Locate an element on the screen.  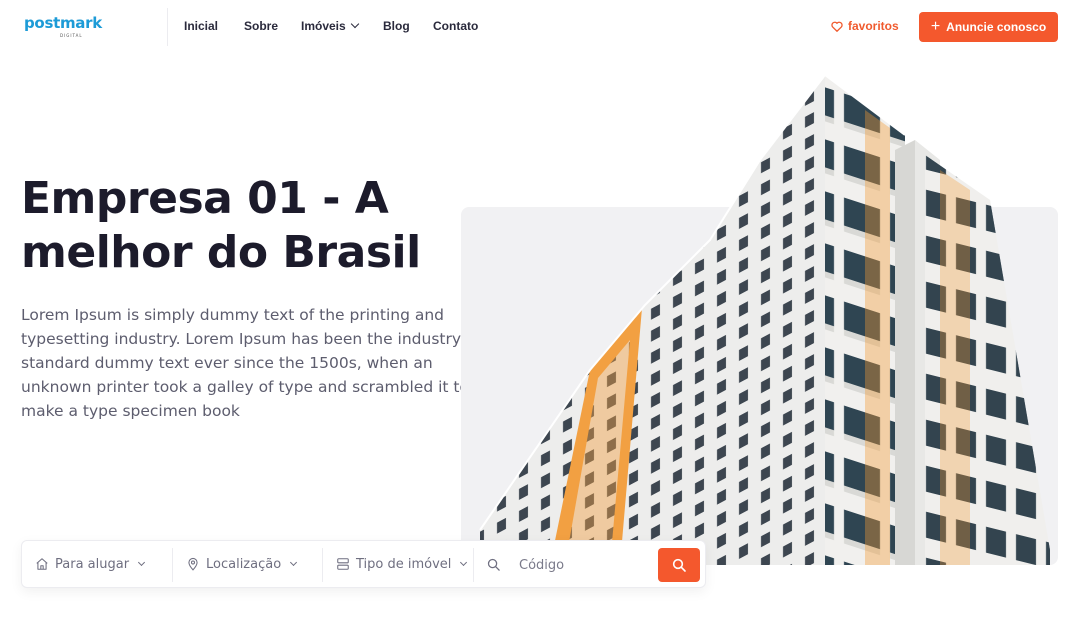
nav-item-blog: Blog is located at coordinates (396, 26).